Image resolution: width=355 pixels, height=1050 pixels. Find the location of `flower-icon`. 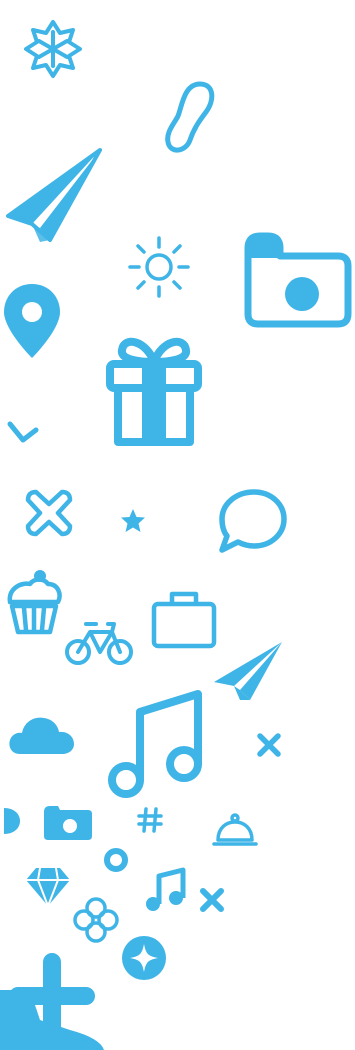

flower-icon is located at coordinates (96, 920).